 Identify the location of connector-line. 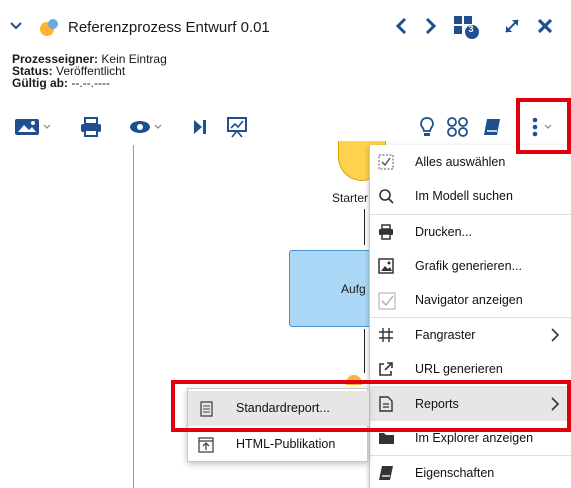
(364, 227).